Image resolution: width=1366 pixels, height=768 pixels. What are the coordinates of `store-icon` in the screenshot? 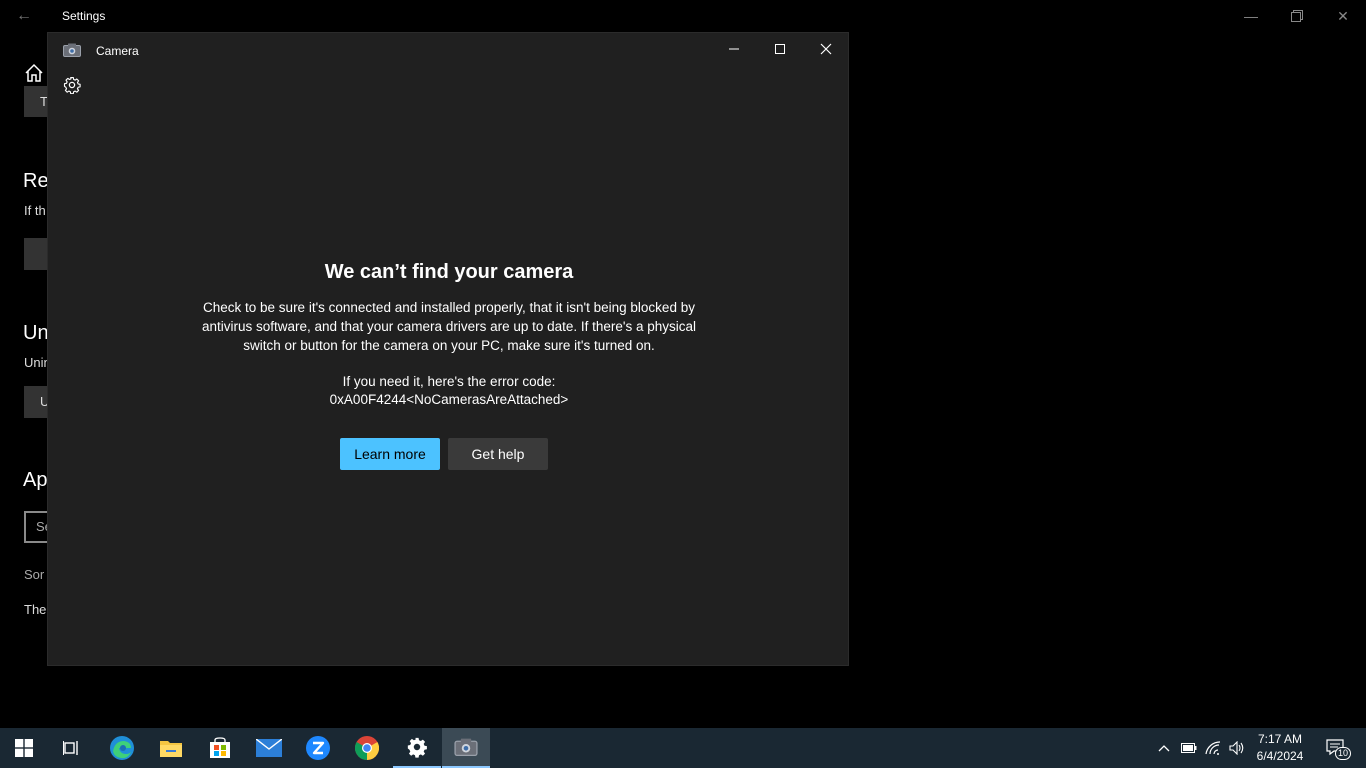 It's located at (220, 747).